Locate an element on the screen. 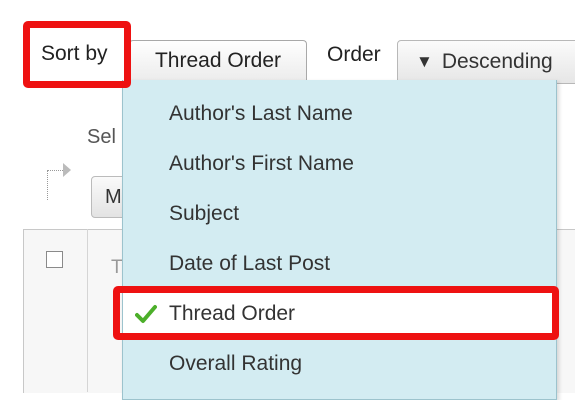 The width and height of the screenshot is (575, 400). menu-item-authors-last-name: Author's Last Name is located at coordinates (339, 114).